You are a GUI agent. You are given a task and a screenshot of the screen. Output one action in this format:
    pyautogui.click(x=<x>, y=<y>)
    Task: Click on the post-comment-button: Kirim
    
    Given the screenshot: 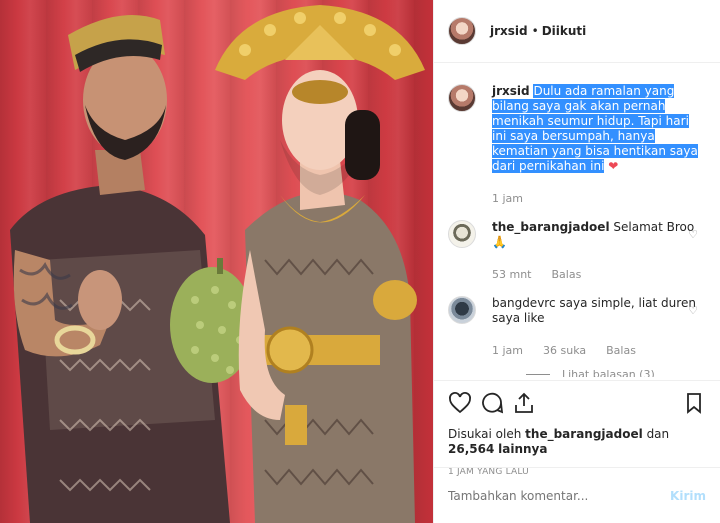 What is the action you would take?
    pyautogui.click(x=688, y=496)
    